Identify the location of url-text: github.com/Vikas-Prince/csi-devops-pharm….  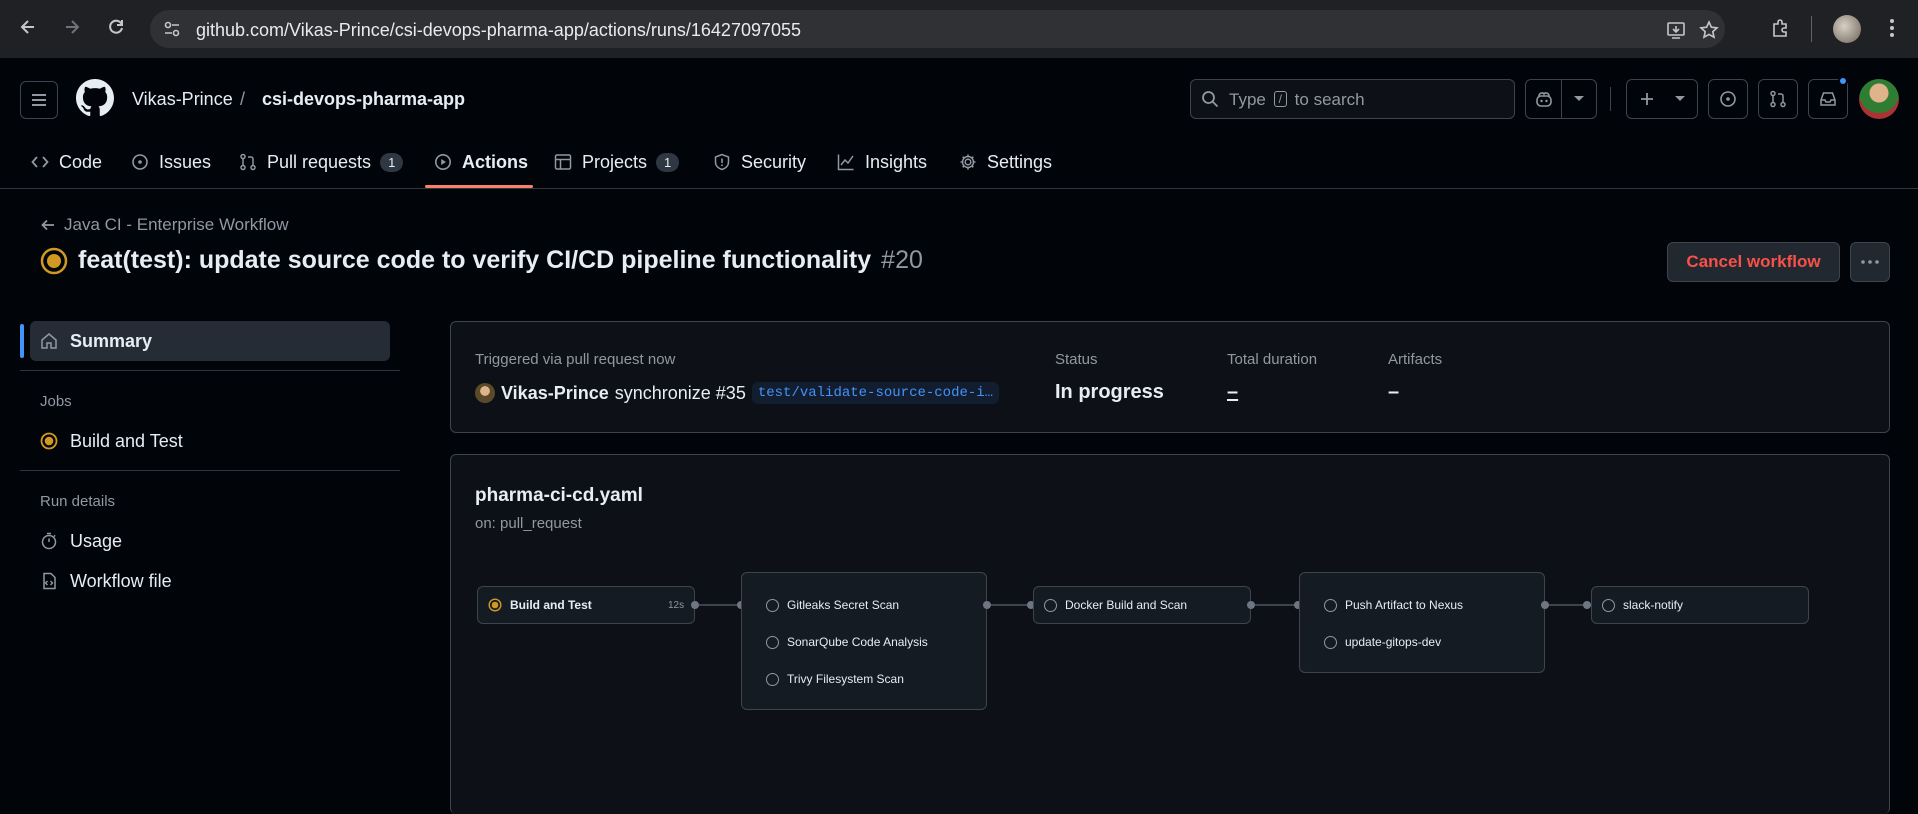
(498, 30).